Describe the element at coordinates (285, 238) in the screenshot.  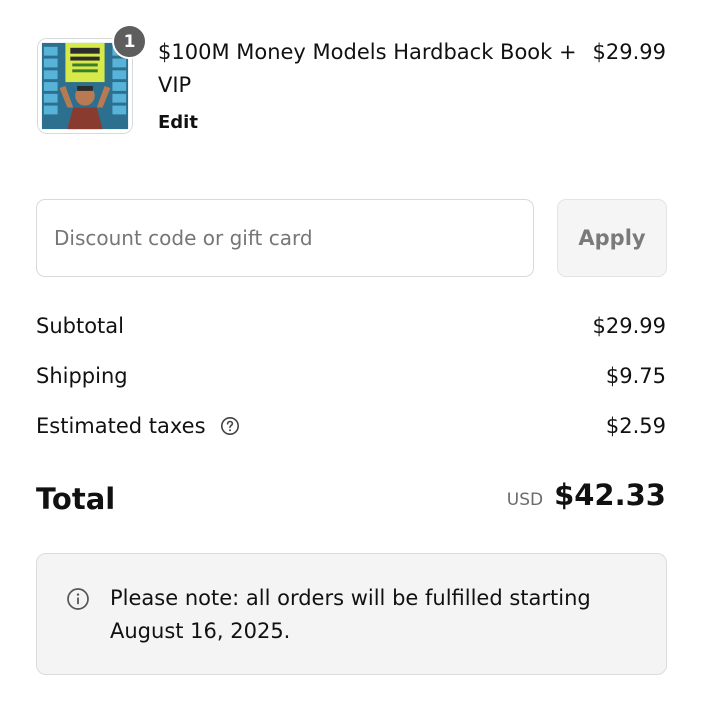
I see `discount-code-input` at that location.